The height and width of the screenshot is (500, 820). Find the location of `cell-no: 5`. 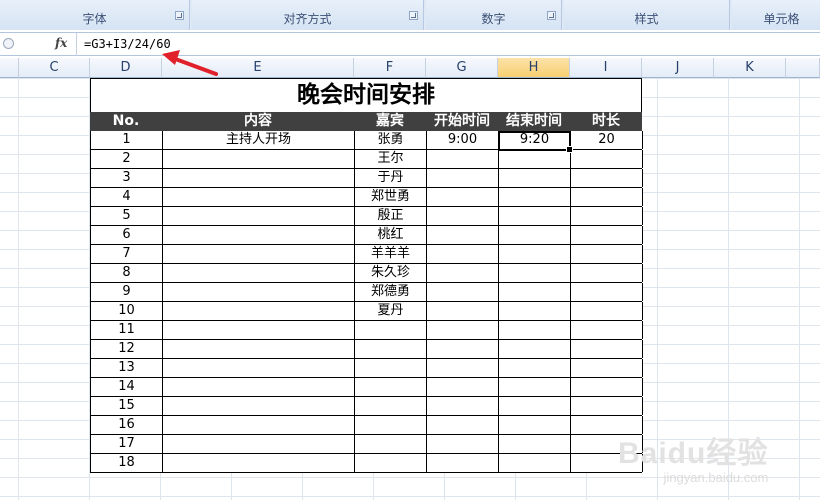

cell-no: 5 is located at coordinates (127, 216).